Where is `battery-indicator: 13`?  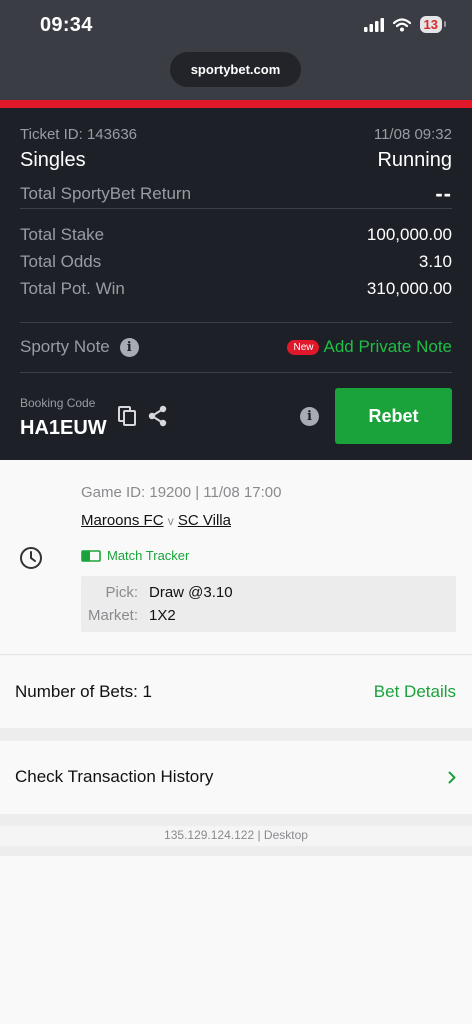
battery-indicator: 13 is located at coordinates (433, 24).